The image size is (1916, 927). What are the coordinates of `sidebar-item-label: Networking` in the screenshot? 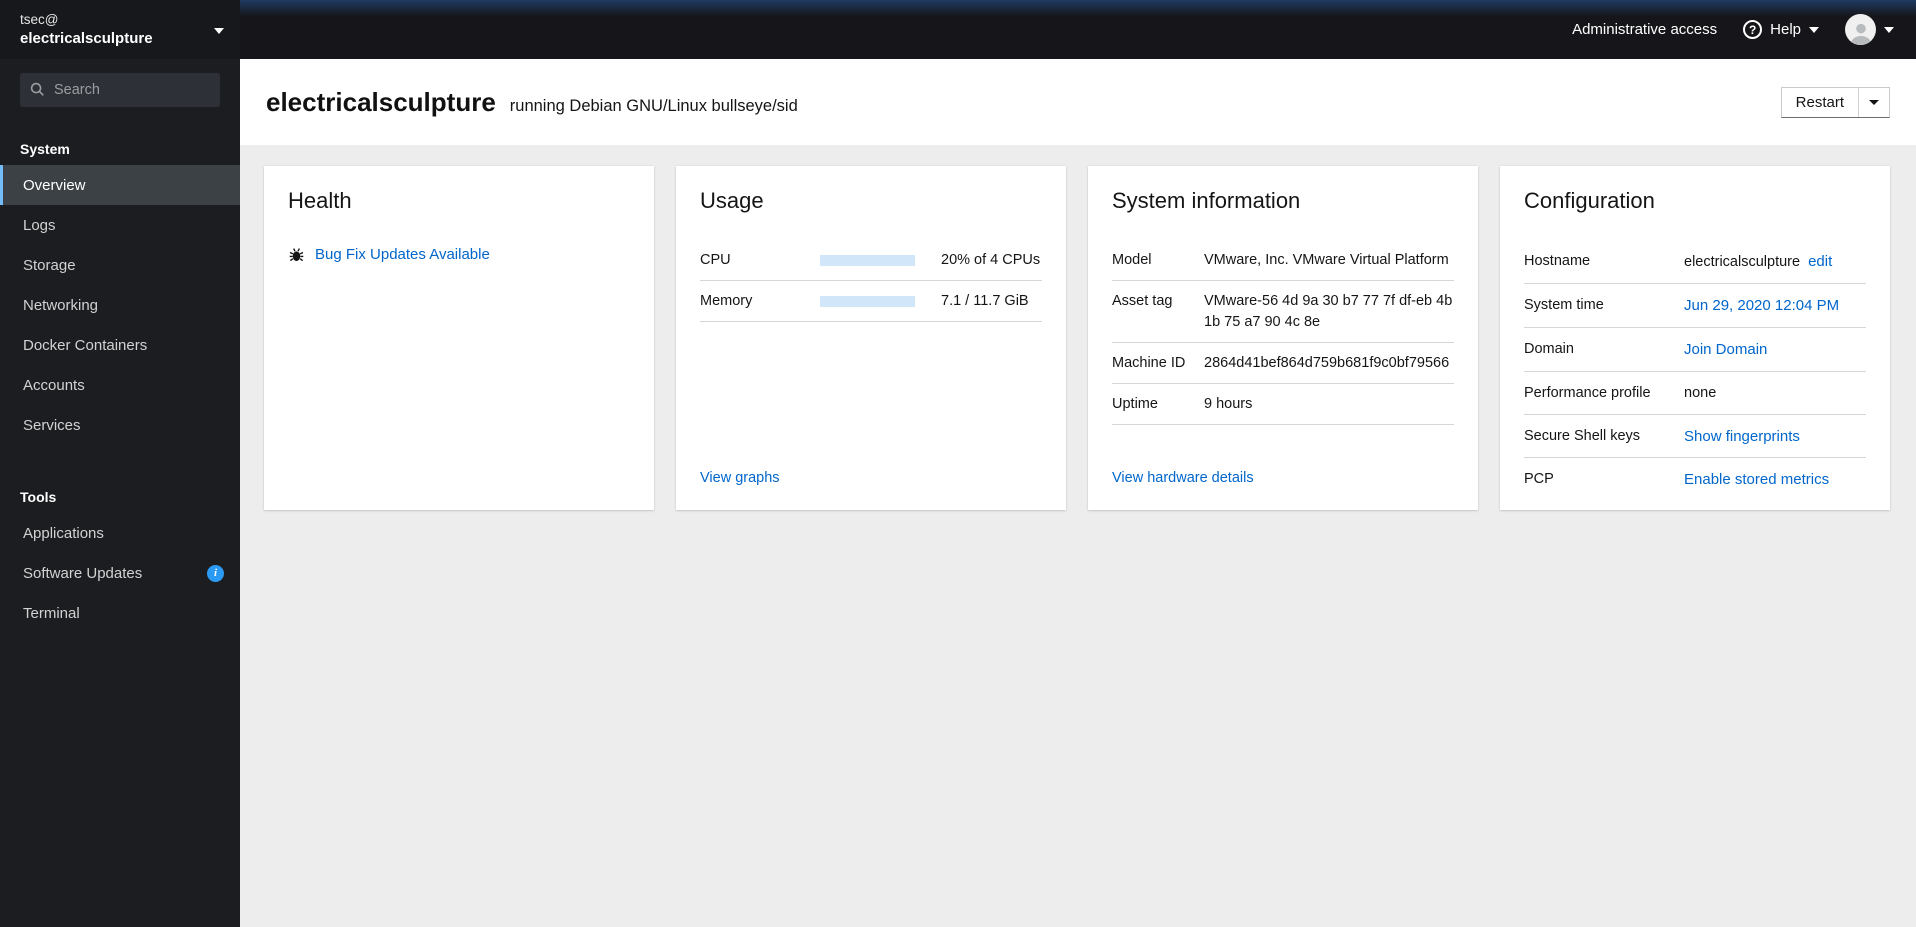 It's located at (61, 305).